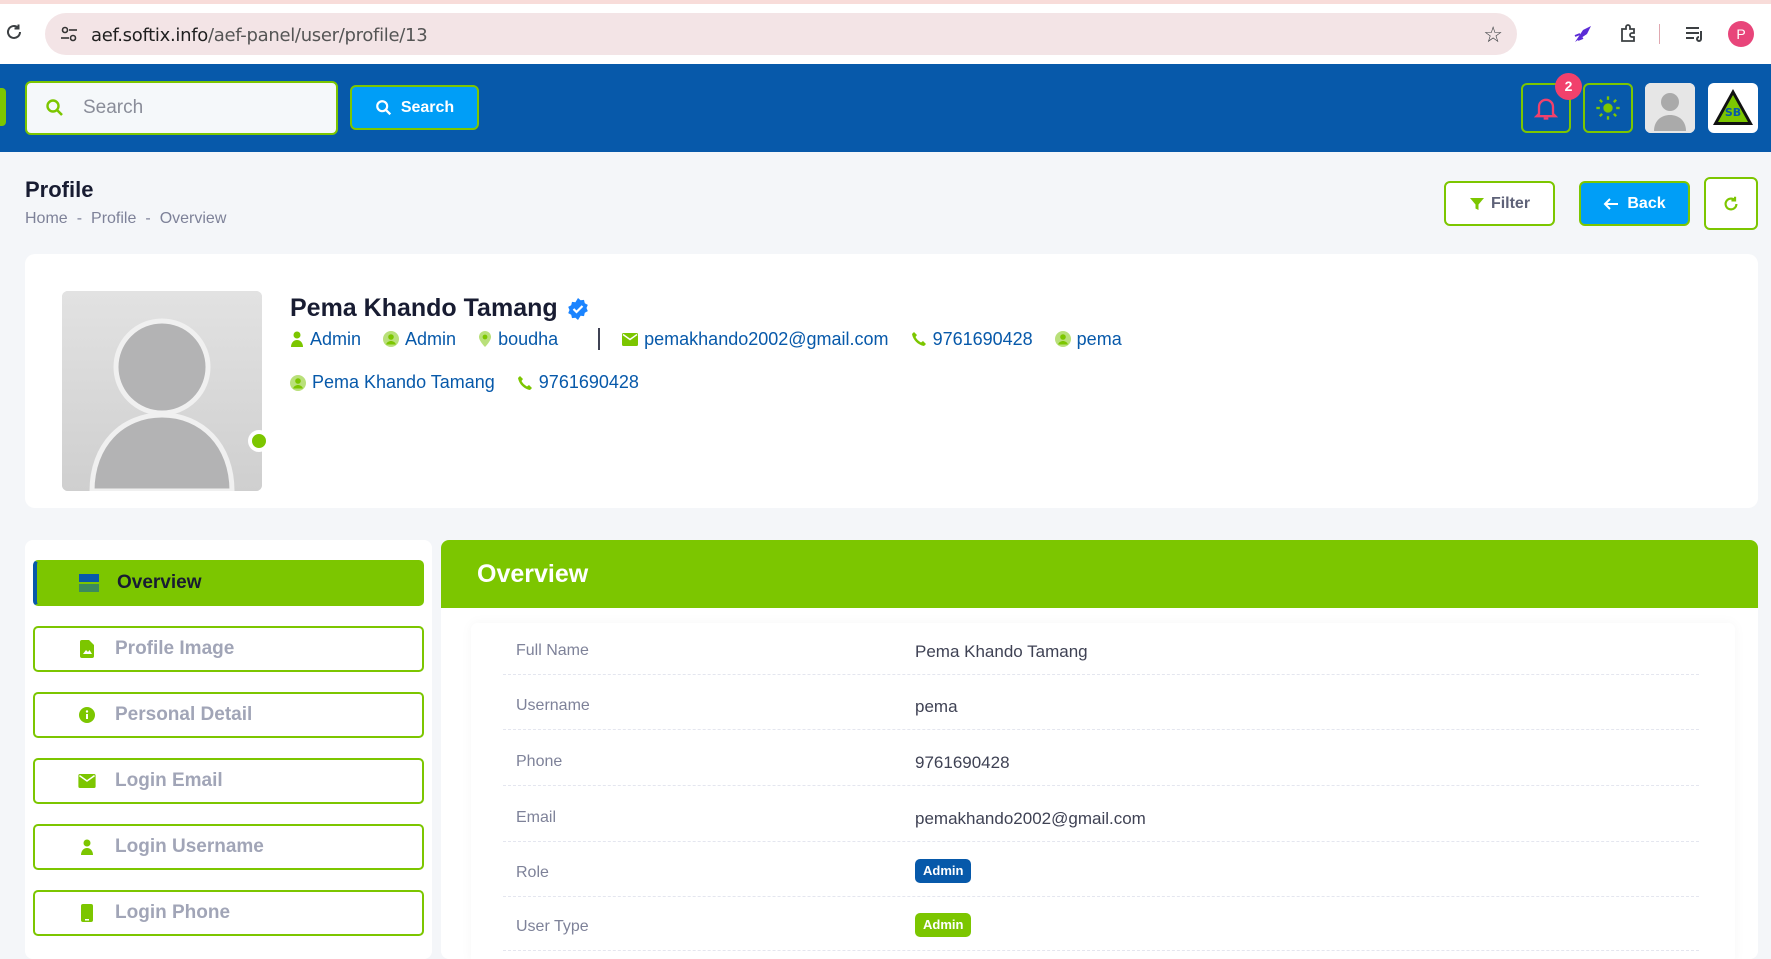  I want to click on arrow-left-icon, so click(1611, 203).